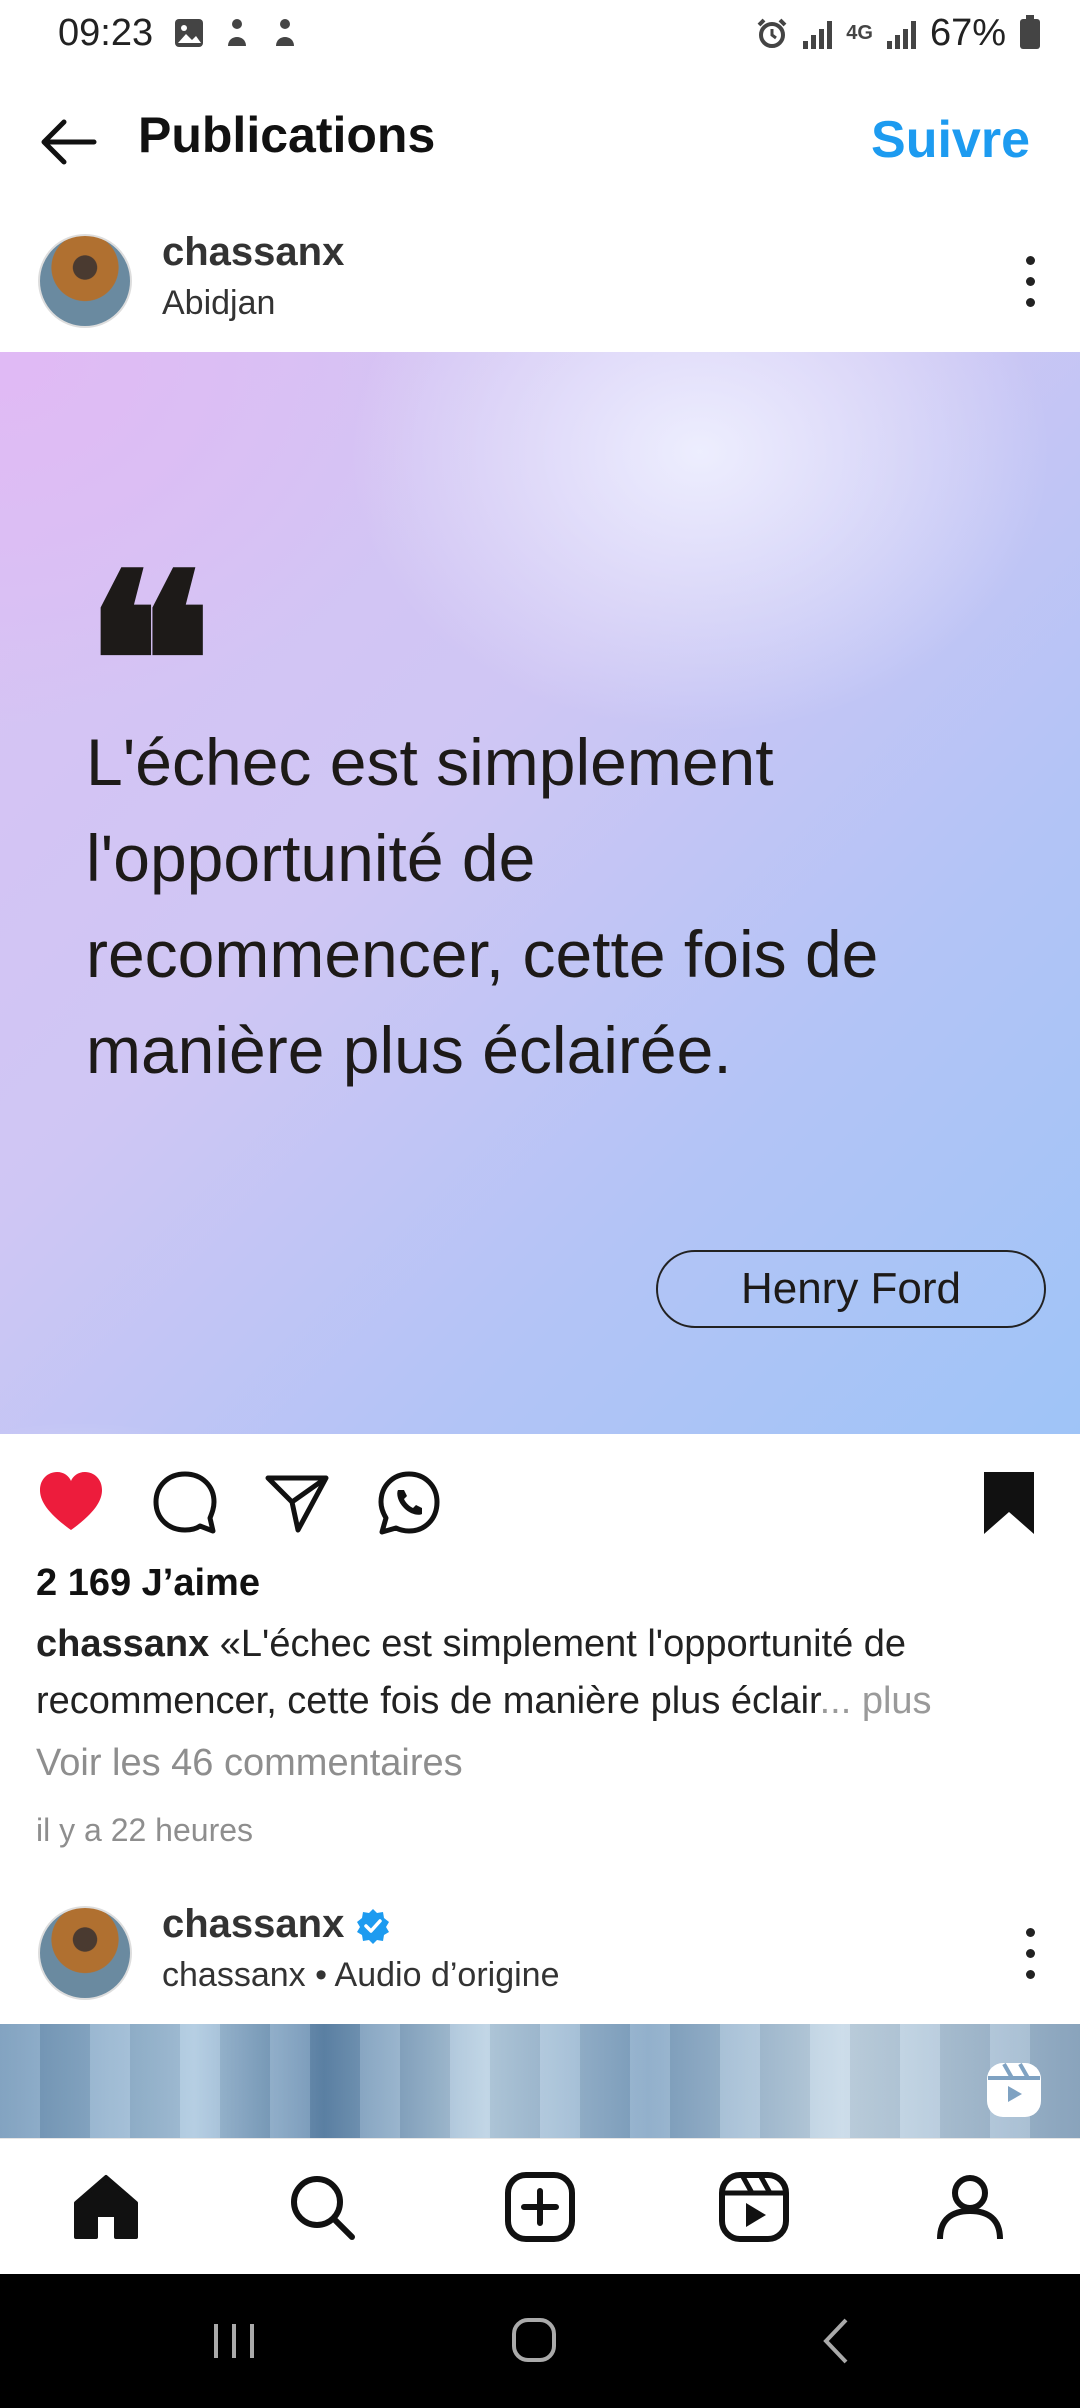 Image resolution: width=1080 pixels, height=2408 pixels. I want to click on post-location: Abidjan, so click(218, 303).